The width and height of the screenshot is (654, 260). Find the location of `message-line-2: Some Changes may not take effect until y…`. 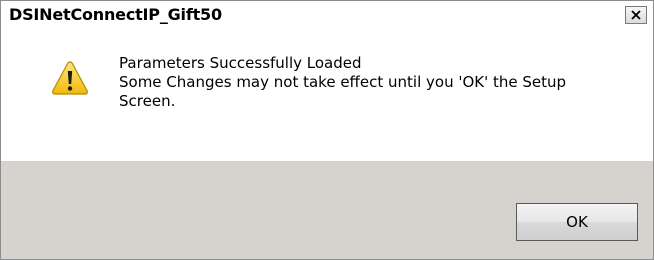

message-line-2: Some Changes may not take effect until y… is located at coordinates (343, 82).